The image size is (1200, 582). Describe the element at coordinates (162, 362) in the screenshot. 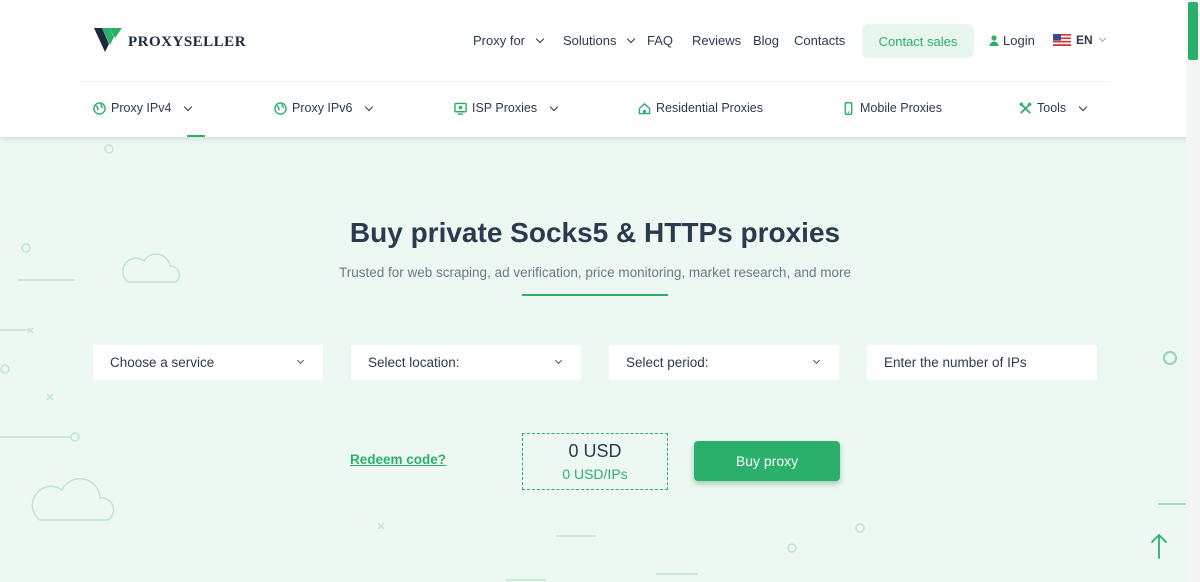

I see `service-select-value: Choose a service` at that location.